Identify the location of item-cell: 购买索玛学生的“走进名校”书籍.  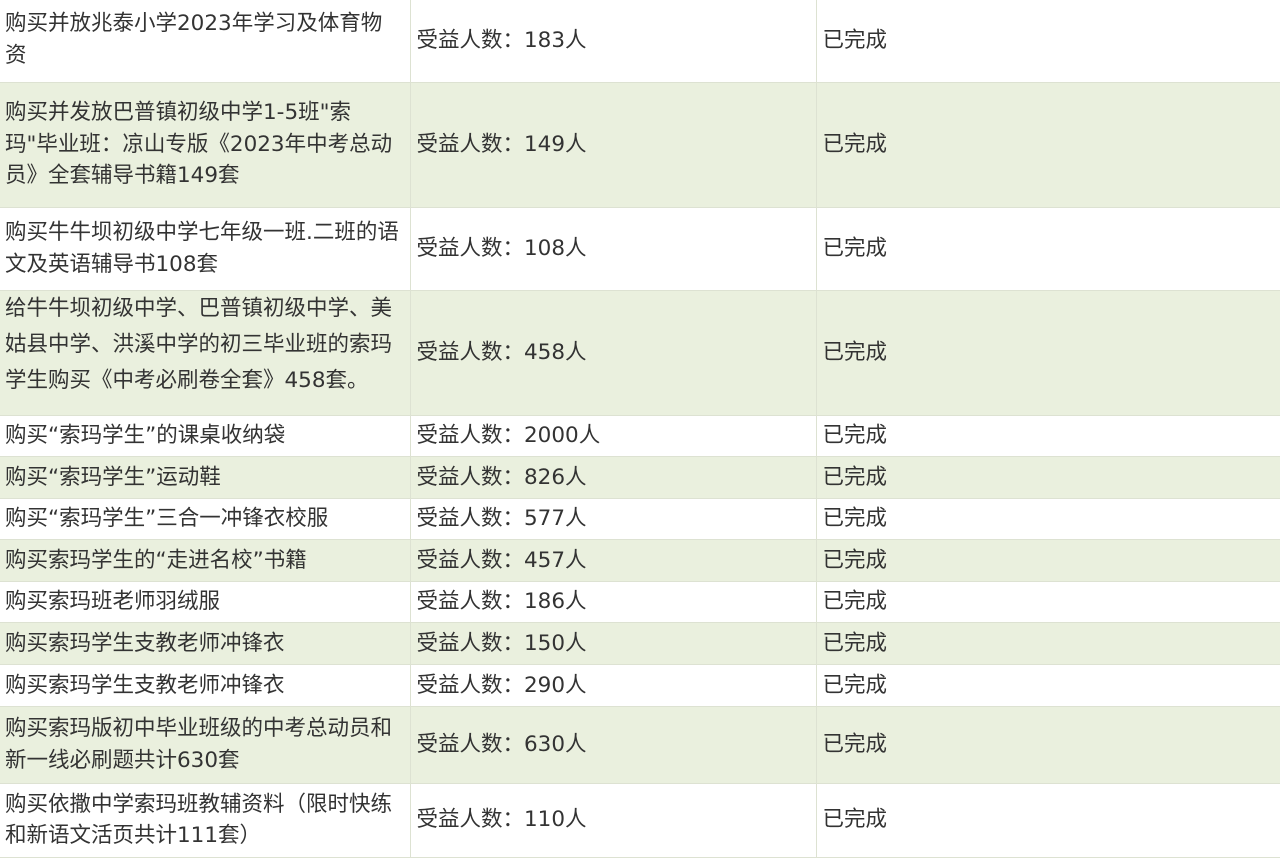
(205, 560).